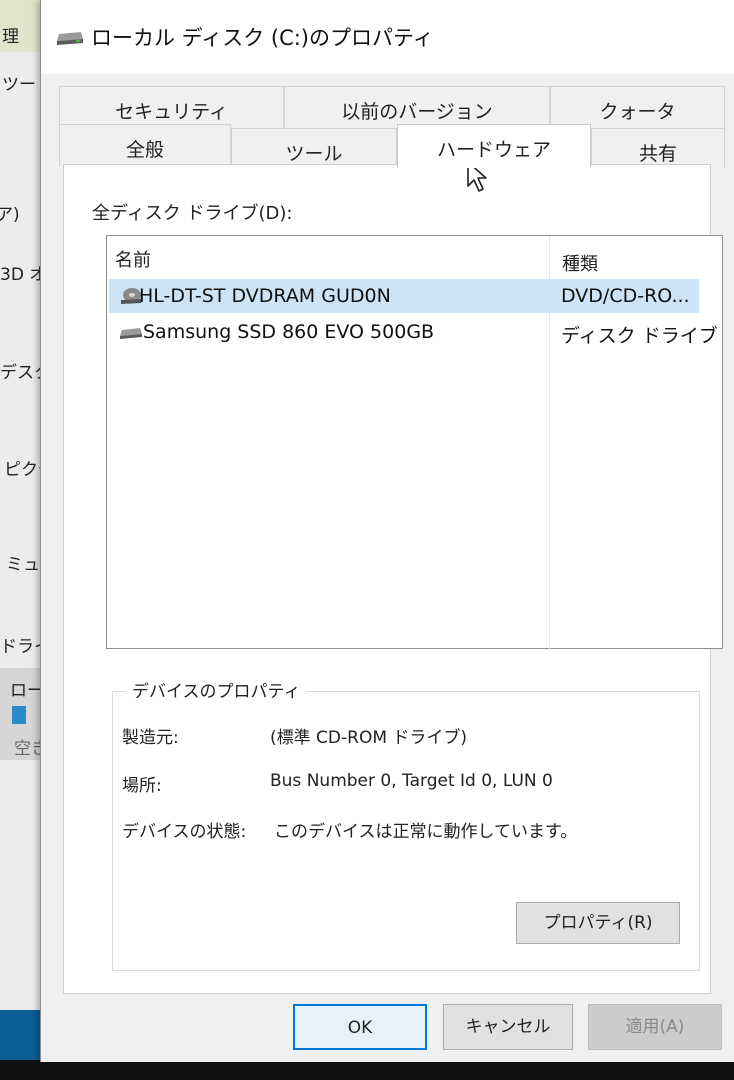 The image size is (734, 1080). Describe the element at coordinates (19, 715) in the screenshot. I see `bg-drive-usage-bar` at that location.